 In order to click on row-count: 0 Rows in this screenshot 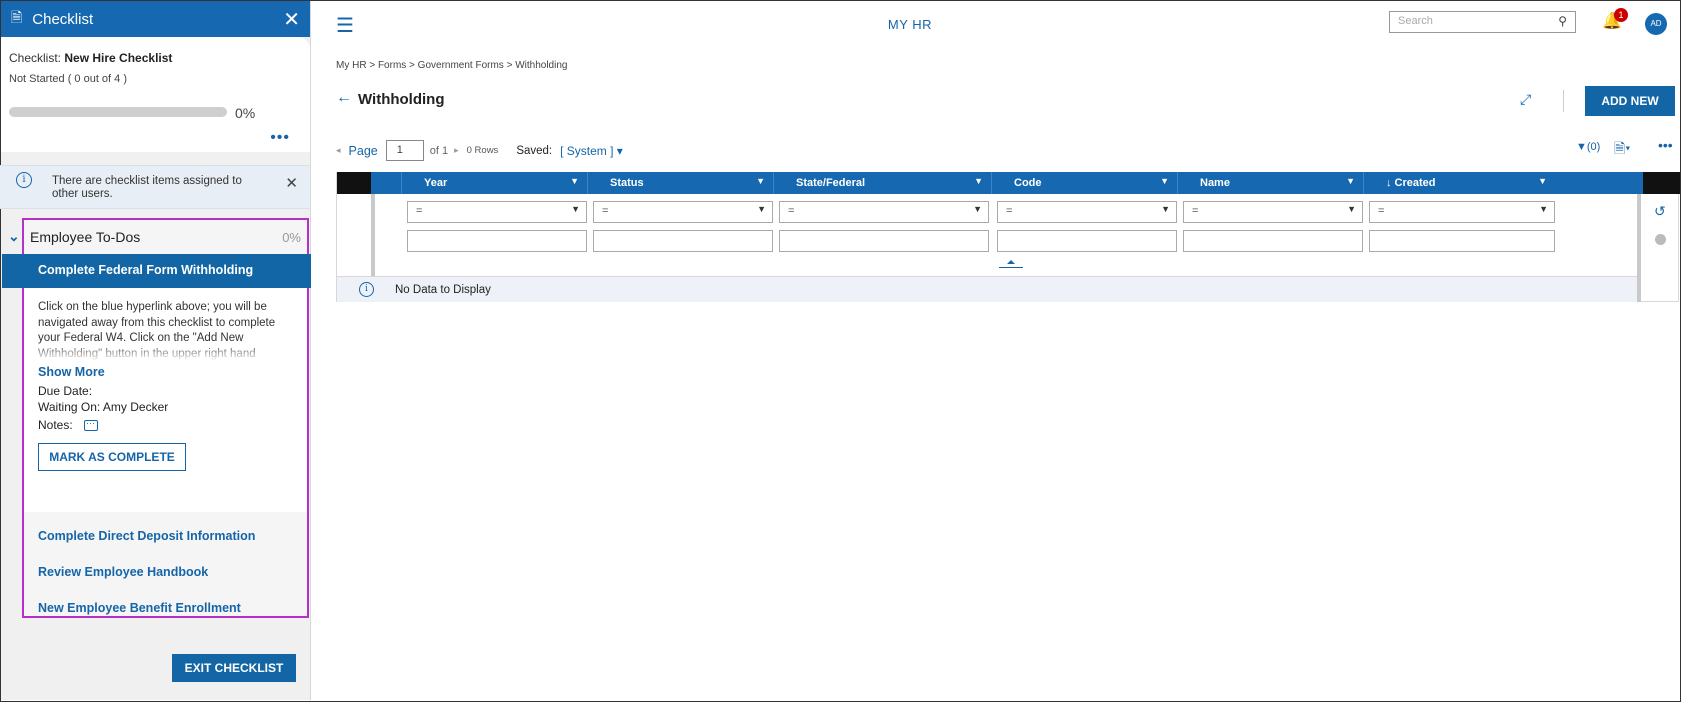, I will do `click(482, 150)`.